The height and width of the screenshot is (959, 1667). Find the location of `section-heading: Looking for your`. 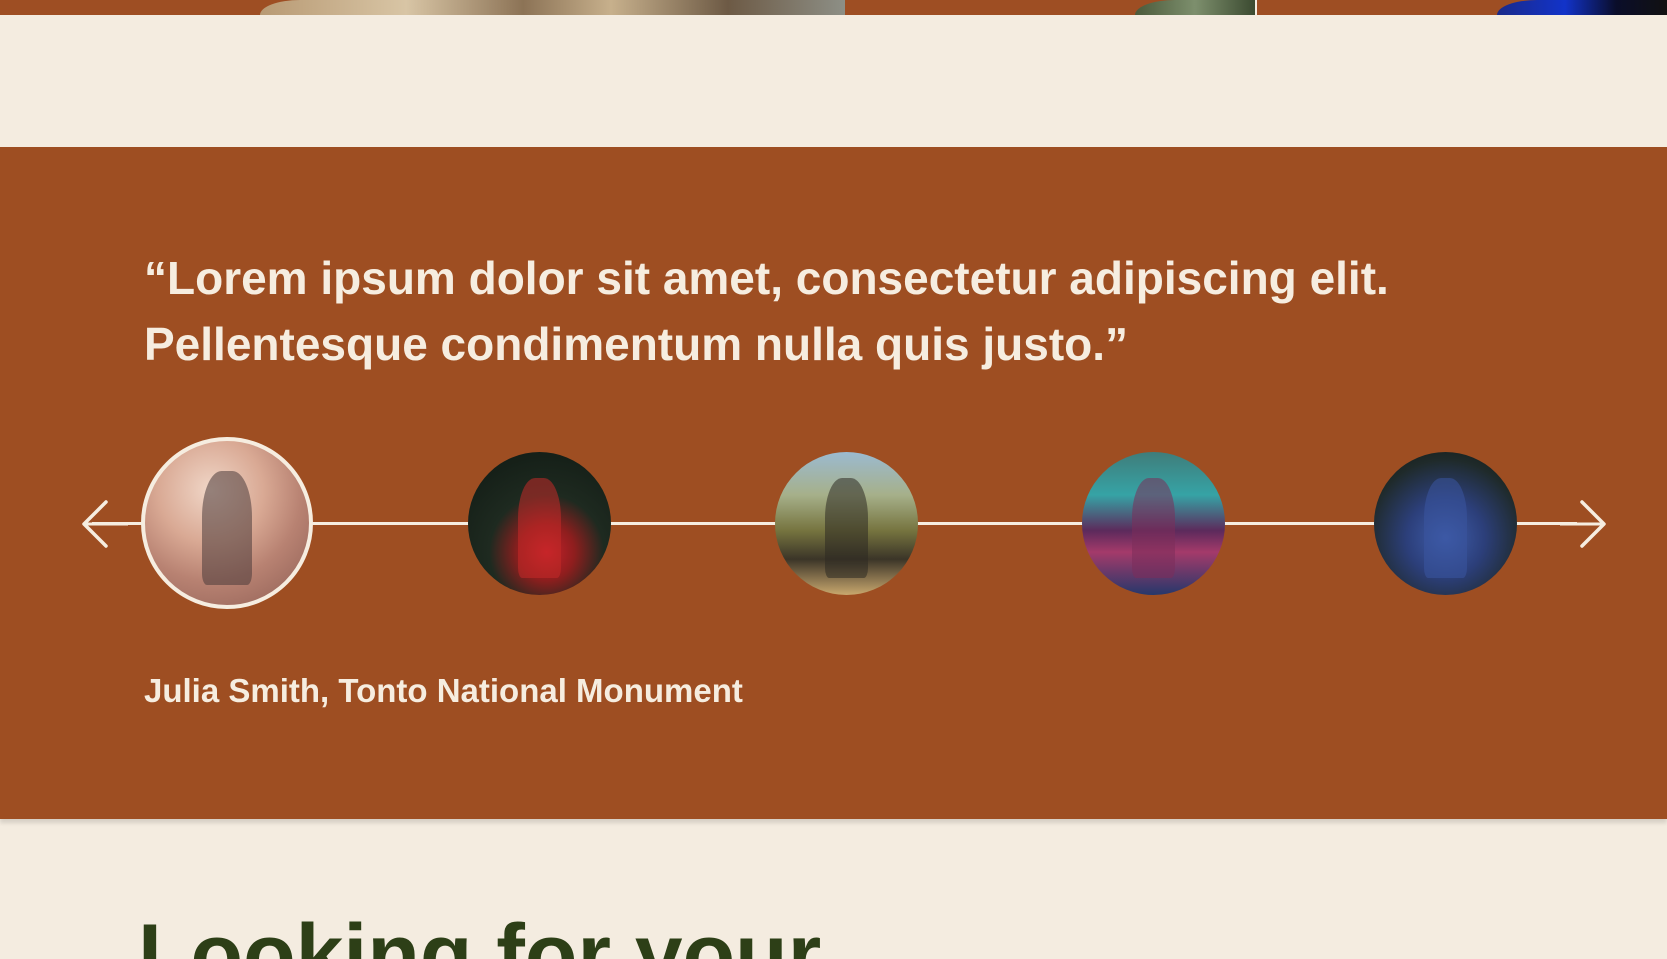

section-heading: Looking for your is located at coordinates (480, 933).